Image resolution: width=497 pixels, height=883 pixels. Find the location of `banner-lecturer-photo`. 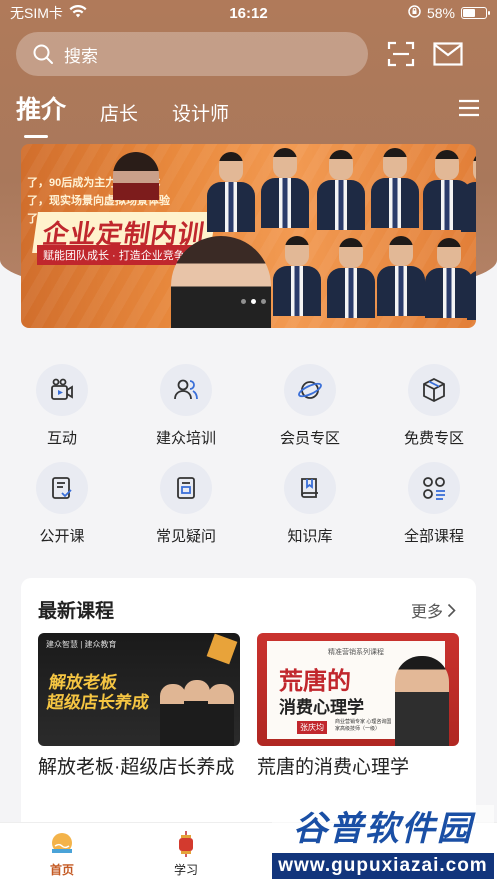

banner-lecturer-photo is located at coordinates (221, 282).